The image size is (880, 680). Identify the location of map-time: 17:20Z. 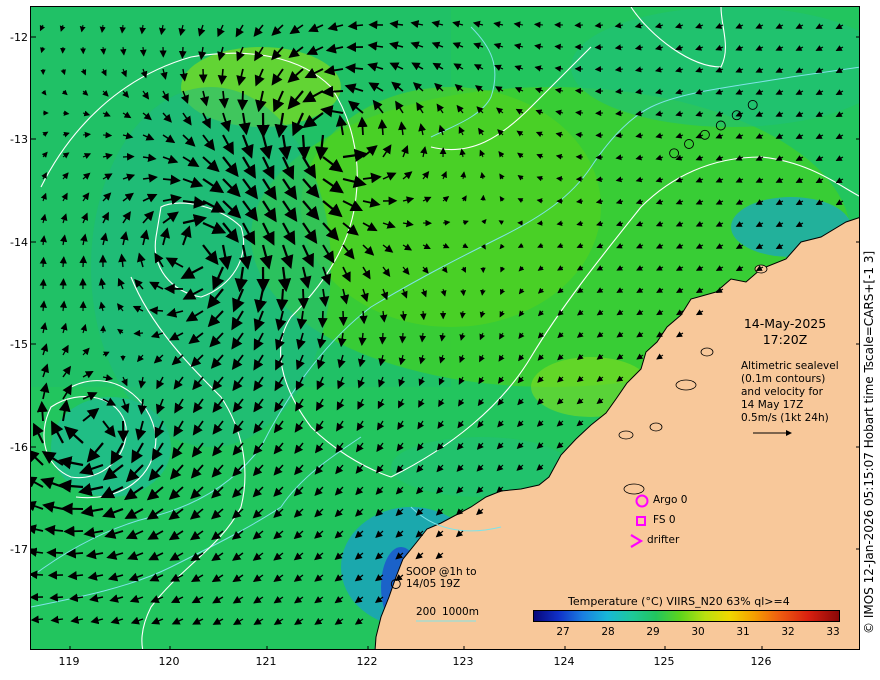
(785, 339).